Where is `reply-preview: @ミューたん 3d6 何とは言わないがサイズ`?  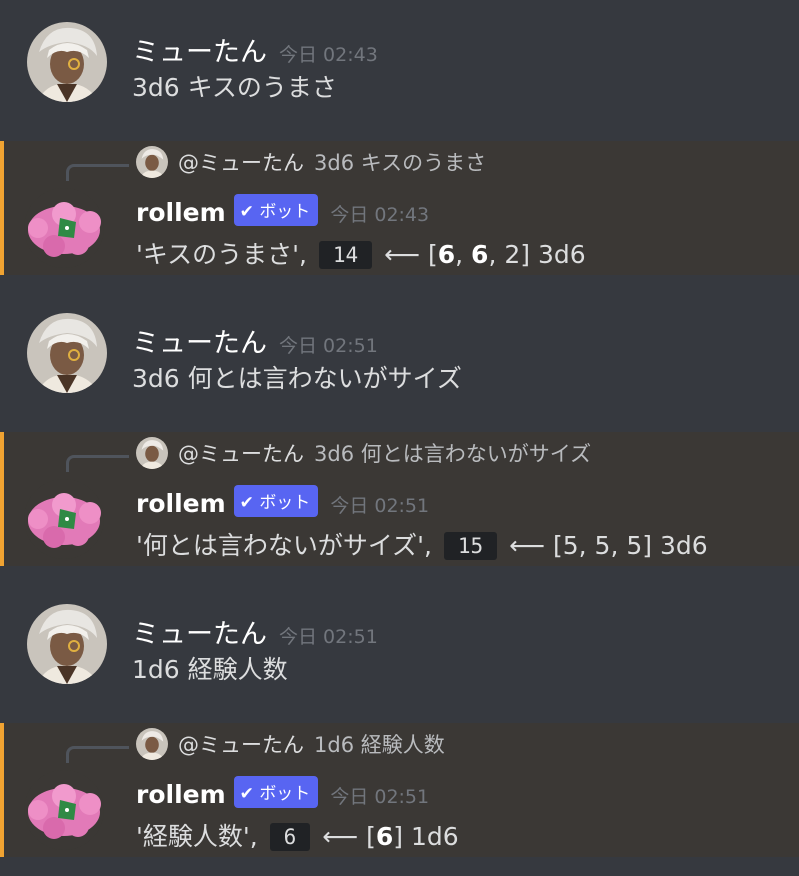
reply-preview: @ミューたん 3d6 何とは言わないがサイズ is located at coordinates (363, 453).